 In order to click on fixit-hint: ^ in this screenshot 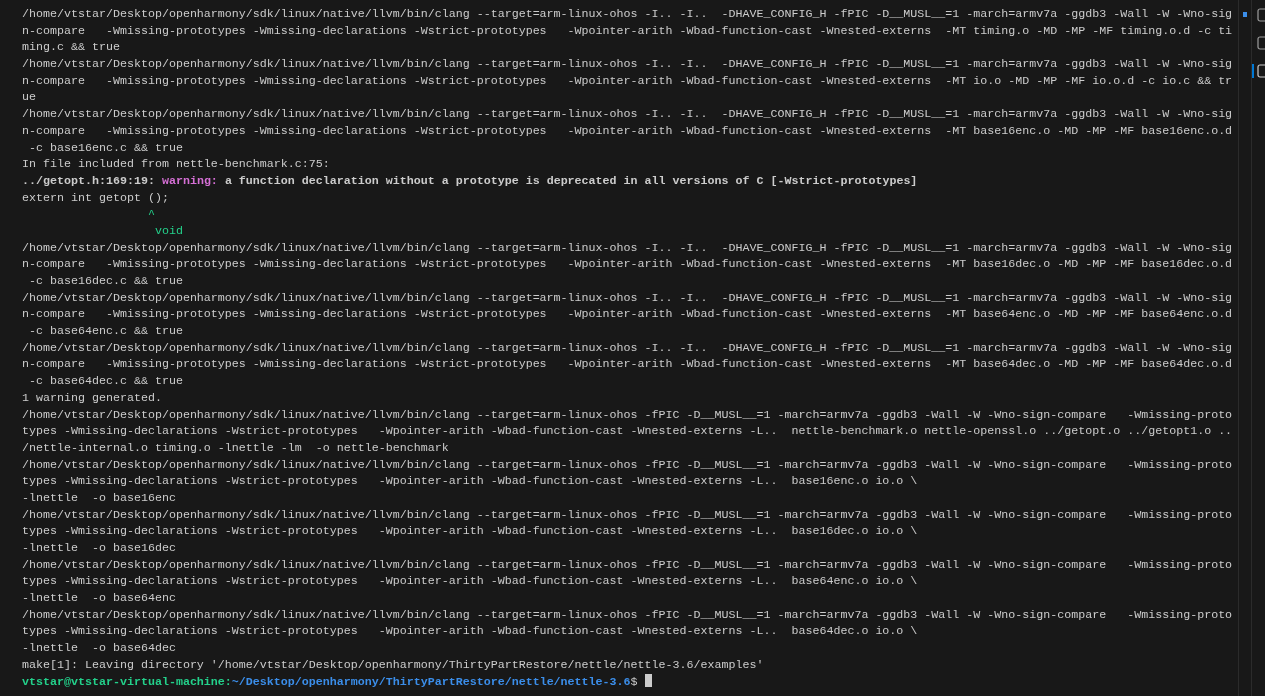, I will do `click(150, 214)`.